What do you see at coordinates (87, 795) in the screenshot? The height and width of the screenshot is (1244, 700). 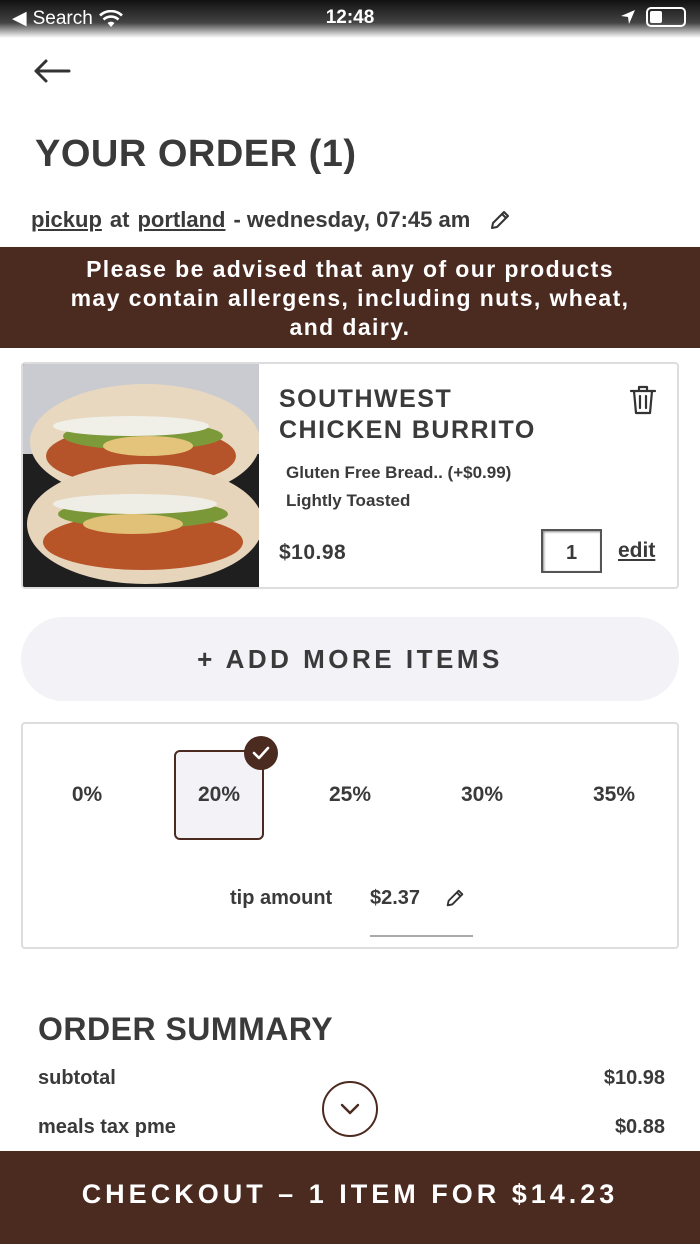 I see `tip-option-0: 0%` at bounding box center [87, 795].